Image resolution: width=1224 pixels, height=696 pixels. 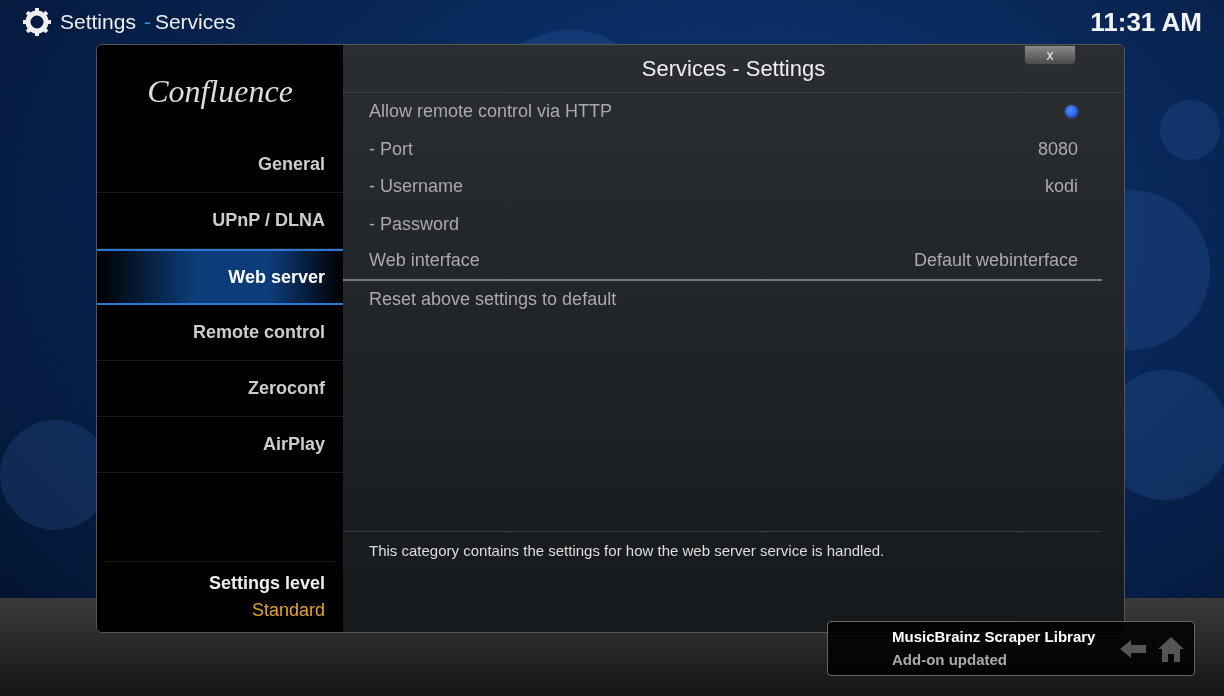 What do you see at coordinates (288, 610) in the screenshot?
I see `settings-level-value: Standard` at bounding box center [288, 610].